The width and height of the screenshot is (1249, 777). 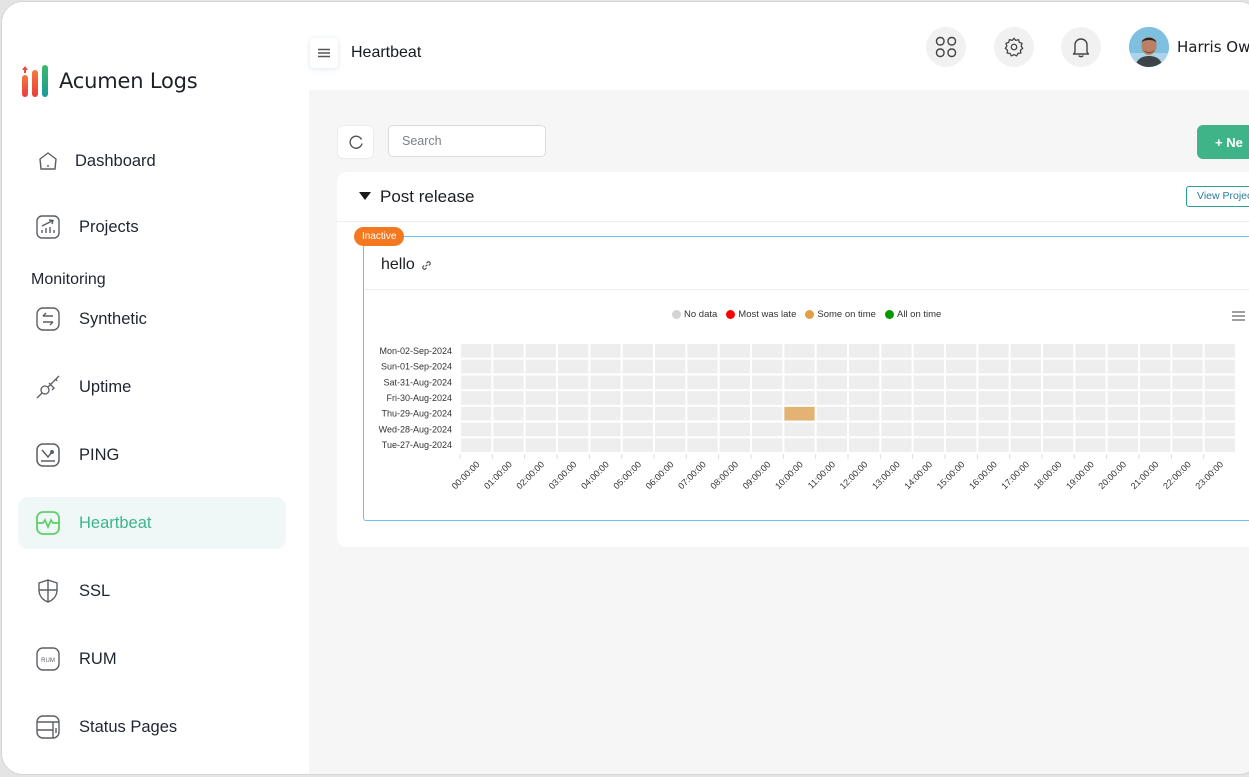 What do you see at coordinates (1014, 47) in the screenshot?
I see `settings-button` at bounding box center [1014, 47].